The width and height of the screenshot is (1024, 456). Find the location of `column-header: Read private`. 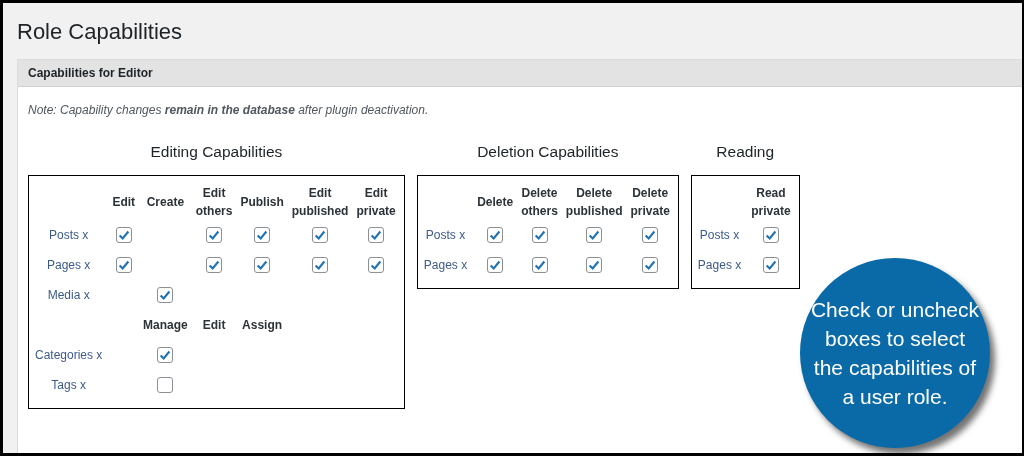

column-header: Read private is located at coordinates (771, 202).